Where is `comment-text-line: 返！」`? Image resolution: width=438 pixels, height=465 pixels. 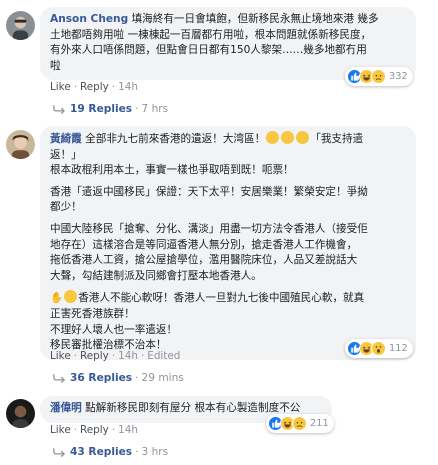
comment-text-line: 返！」 is located at coordinates (66, 154).